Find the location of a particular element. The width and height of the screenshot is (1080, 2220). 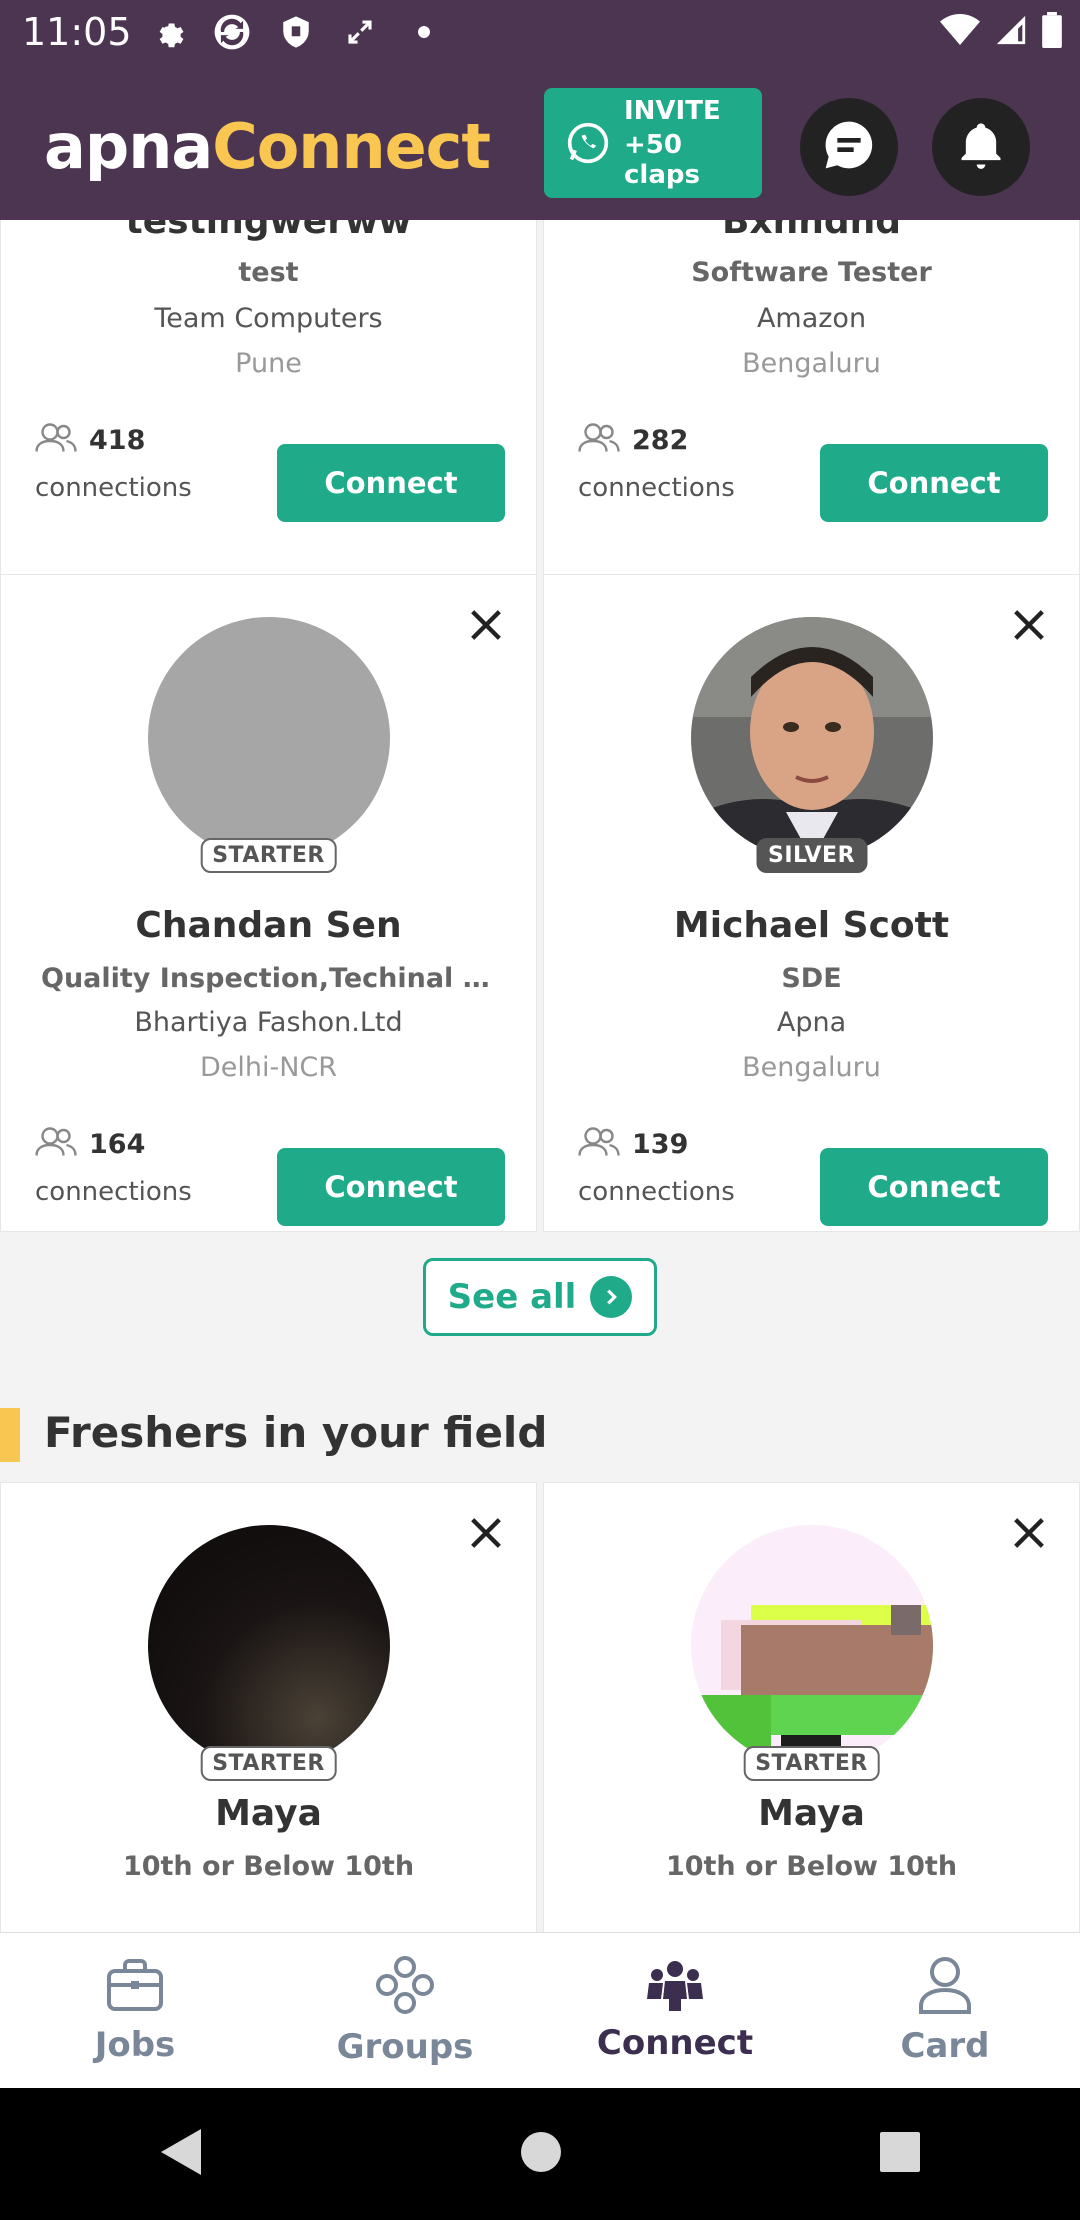

connections-count: 164 is located at coordinates (90, 1144).